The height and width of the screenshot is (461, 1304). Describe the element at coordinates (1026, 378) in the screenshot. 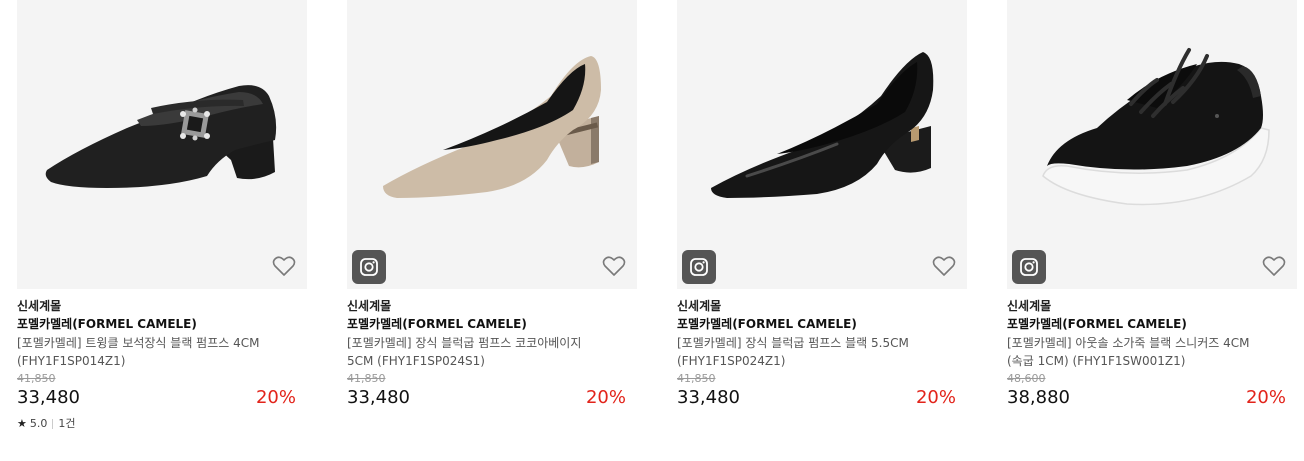

I see `original-price: 48,600` at that location.